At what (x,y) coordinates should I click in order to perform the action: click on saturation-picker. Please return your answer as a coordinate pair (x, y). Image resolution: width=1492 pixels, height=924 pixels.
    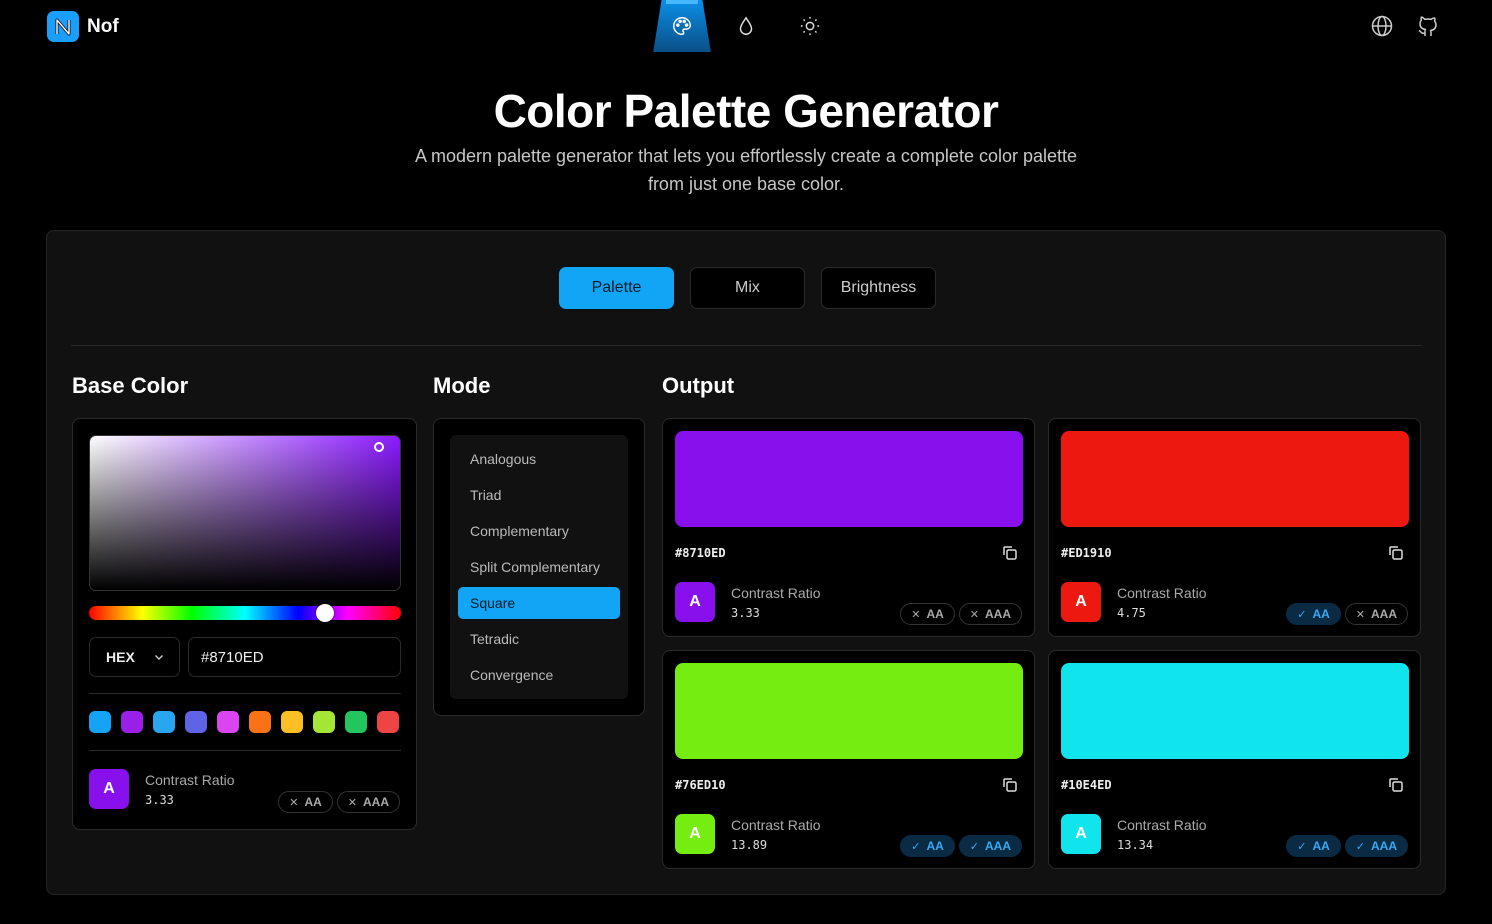
    Looking at the image, I should click on (245, 513).